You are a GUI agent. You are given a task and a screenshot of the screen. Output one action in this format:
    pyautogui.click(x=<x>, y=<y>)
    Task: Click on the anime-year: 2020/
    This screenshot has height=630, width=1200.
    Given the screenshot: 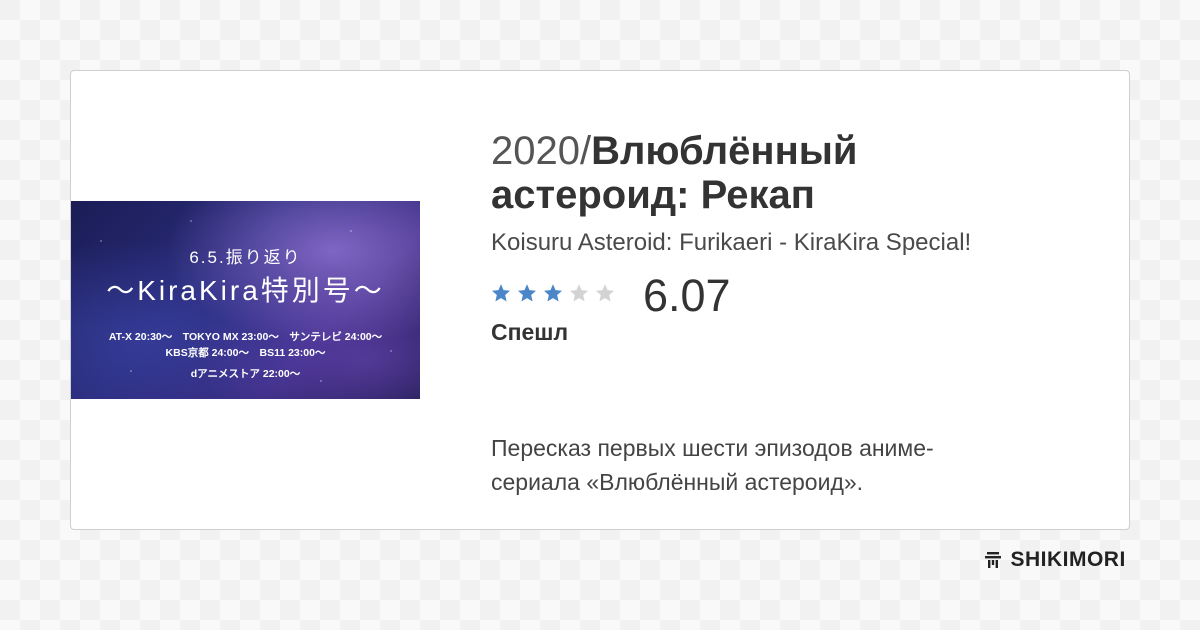 What is the action you would take?
    pyautogui.click(x=541, y=151)
    